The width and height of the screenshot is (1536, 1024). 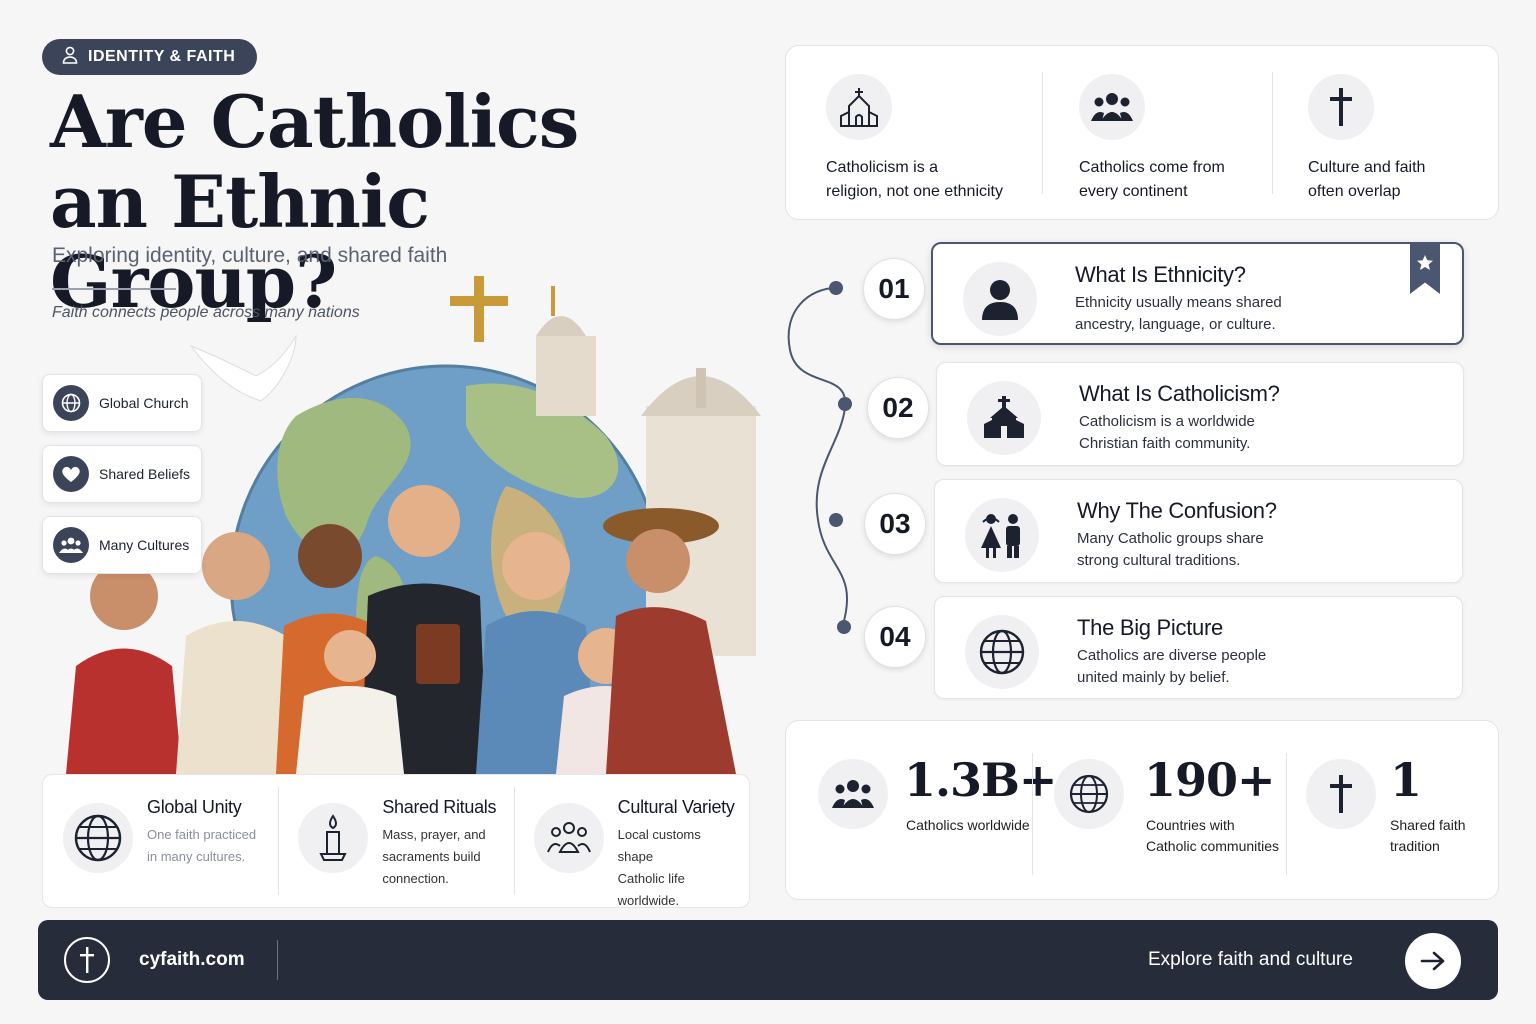 What do you see at coordinates (144, 403) in the screenshot?
I see `pill-label: Global Church` at bounding box center [144, 403].